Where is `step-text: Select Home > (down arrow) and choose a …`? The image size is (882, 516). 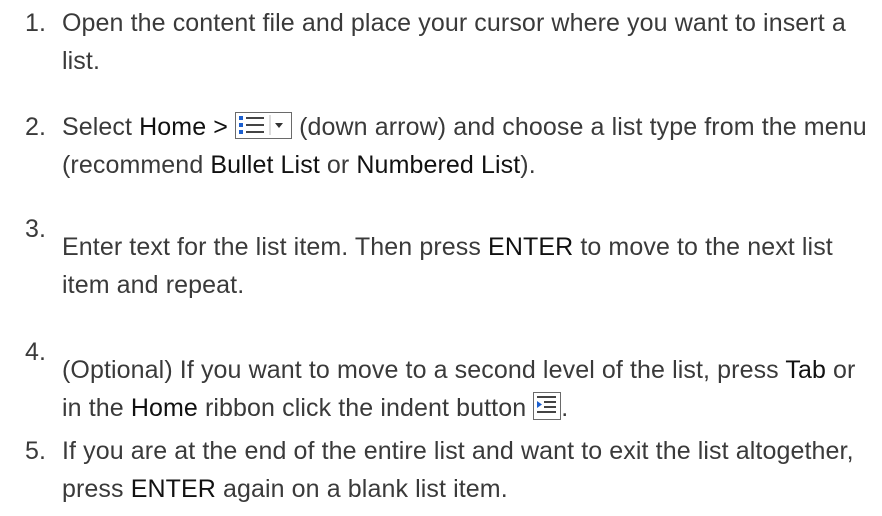
step-text: Select Home > (down arrow) and choose a … is located at coordinates (464, 145).